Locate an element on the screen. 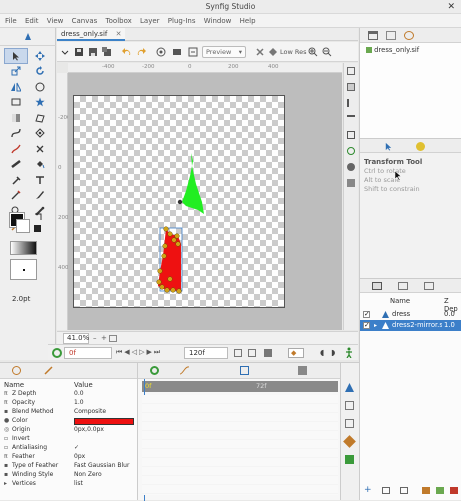 The width and height of the screenshot is (461, 501). param-row: ▫ Antialiasing ✓ is located at coordinates (68, 448).